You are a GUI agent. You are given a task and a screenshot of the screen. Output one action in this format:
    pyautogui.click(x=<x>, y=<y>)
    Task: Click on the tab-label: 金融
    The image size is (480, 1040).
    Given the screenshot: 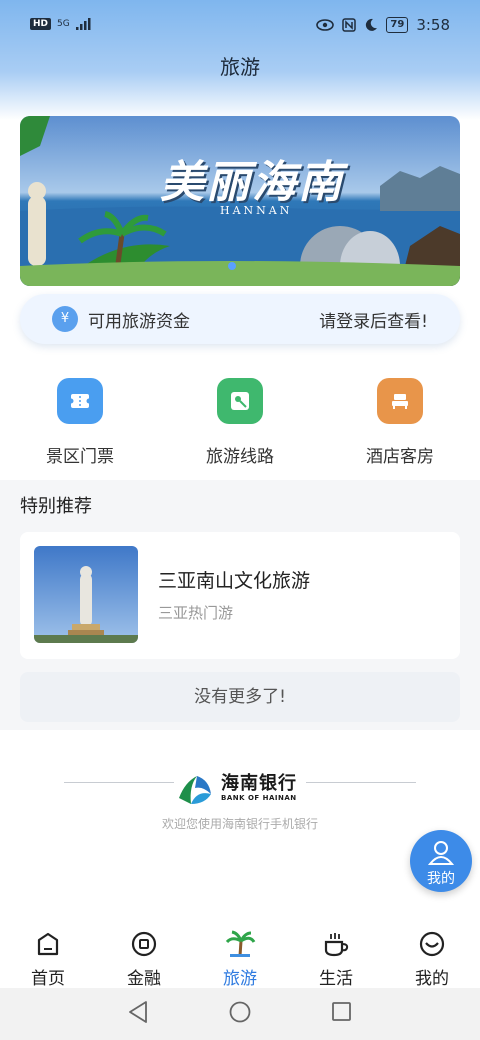 What is the action you would take?
    pyautogui.click(x=144, y=979)
    